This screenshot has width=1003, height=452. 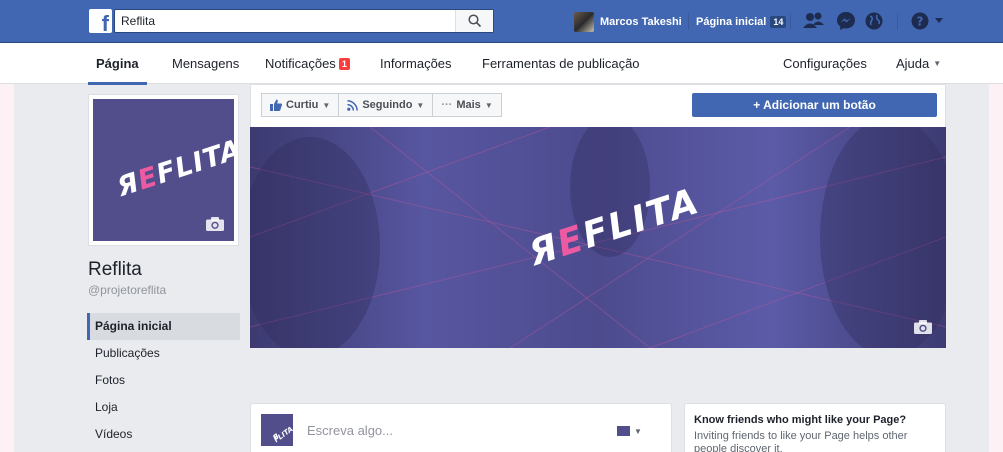 What do you see at coordinates (731, 22) in the screenshot?
I see `home-label: Página inicial` at bounding box center [731, 22].